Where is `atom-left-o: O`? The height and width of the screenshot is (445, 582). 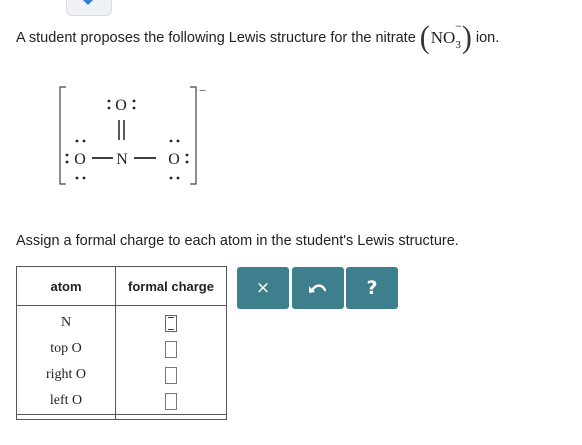 atom-left-o: O is located at coordinates (80, 159).